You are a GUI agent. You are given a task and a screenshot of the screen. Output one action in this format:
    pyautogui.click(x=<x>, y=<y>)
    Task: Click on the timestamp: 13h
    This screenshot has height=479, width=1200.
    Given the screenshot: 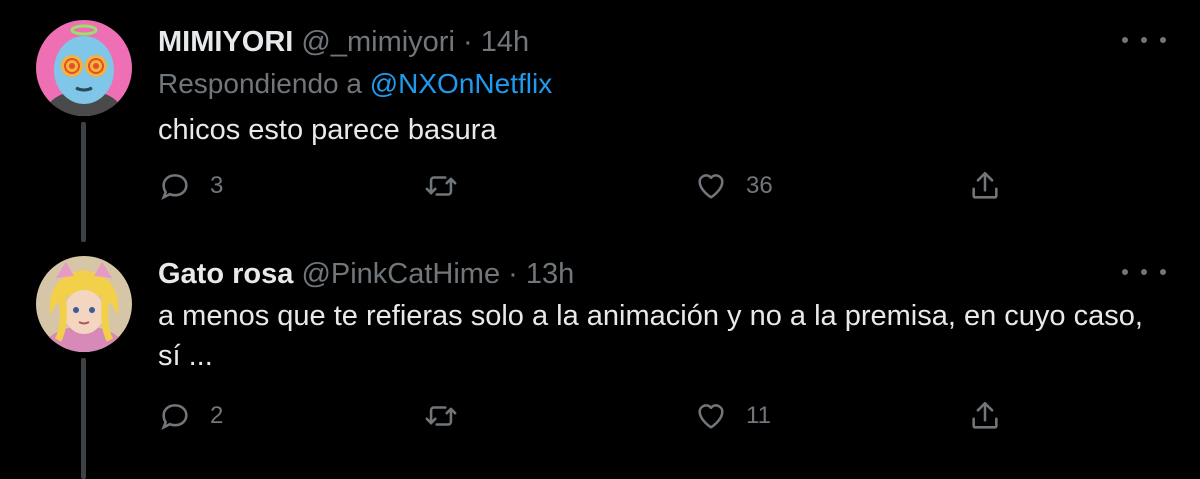 What is the action you would take?
    pyautogui.click(x=550, y=274)
    